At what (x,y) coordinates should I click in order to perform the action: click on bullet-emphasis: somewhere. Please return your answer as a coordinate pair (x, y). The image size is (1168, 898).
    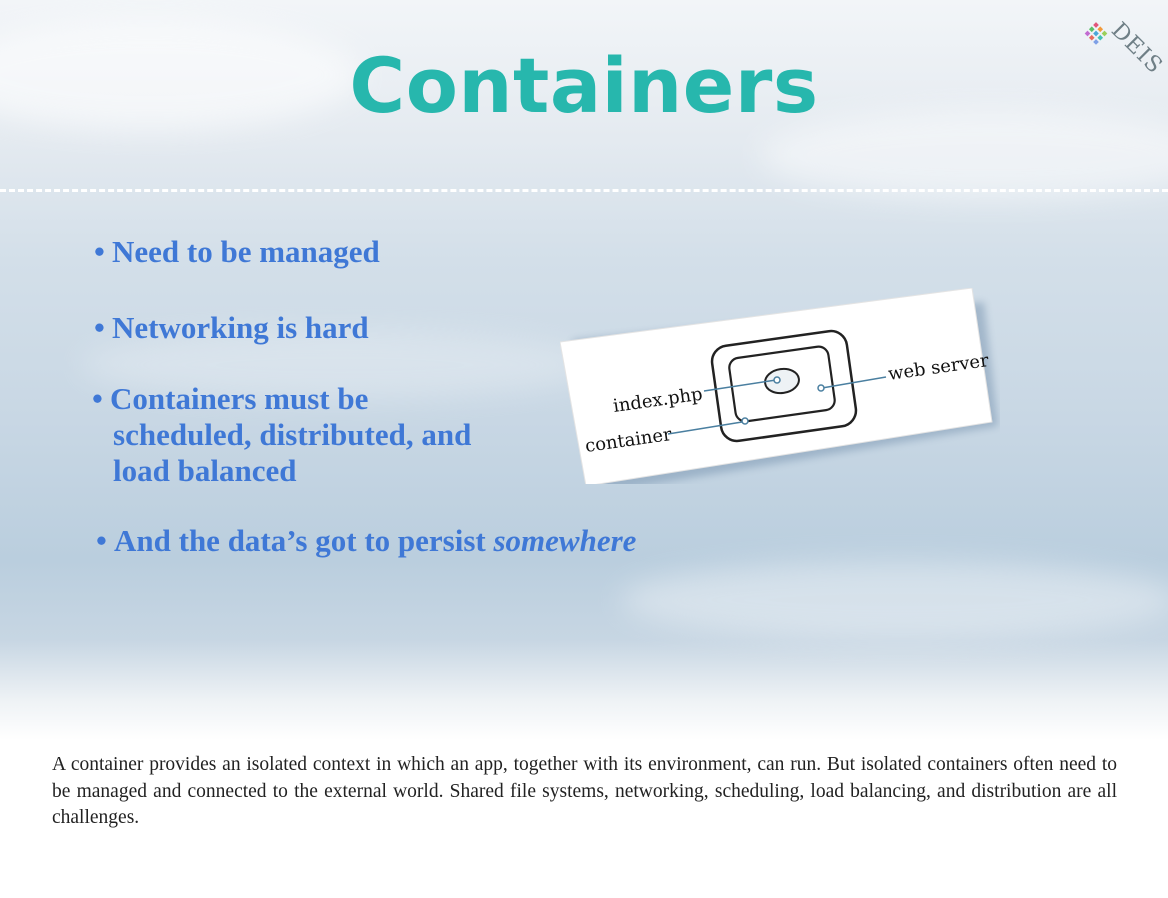
    Looking at the image, I should click on (565, 540).